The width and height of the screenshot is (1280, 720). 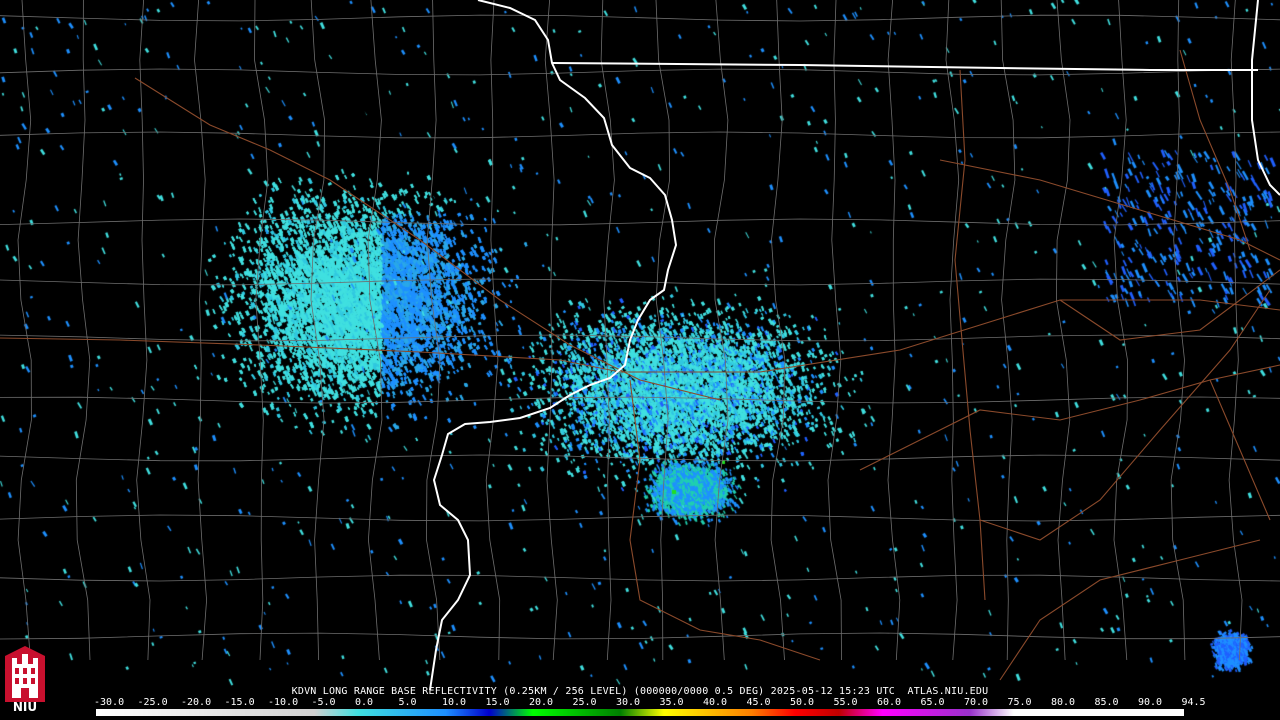 I want to click on legend-tick-label: 10.0, so click(x=454, y=702).